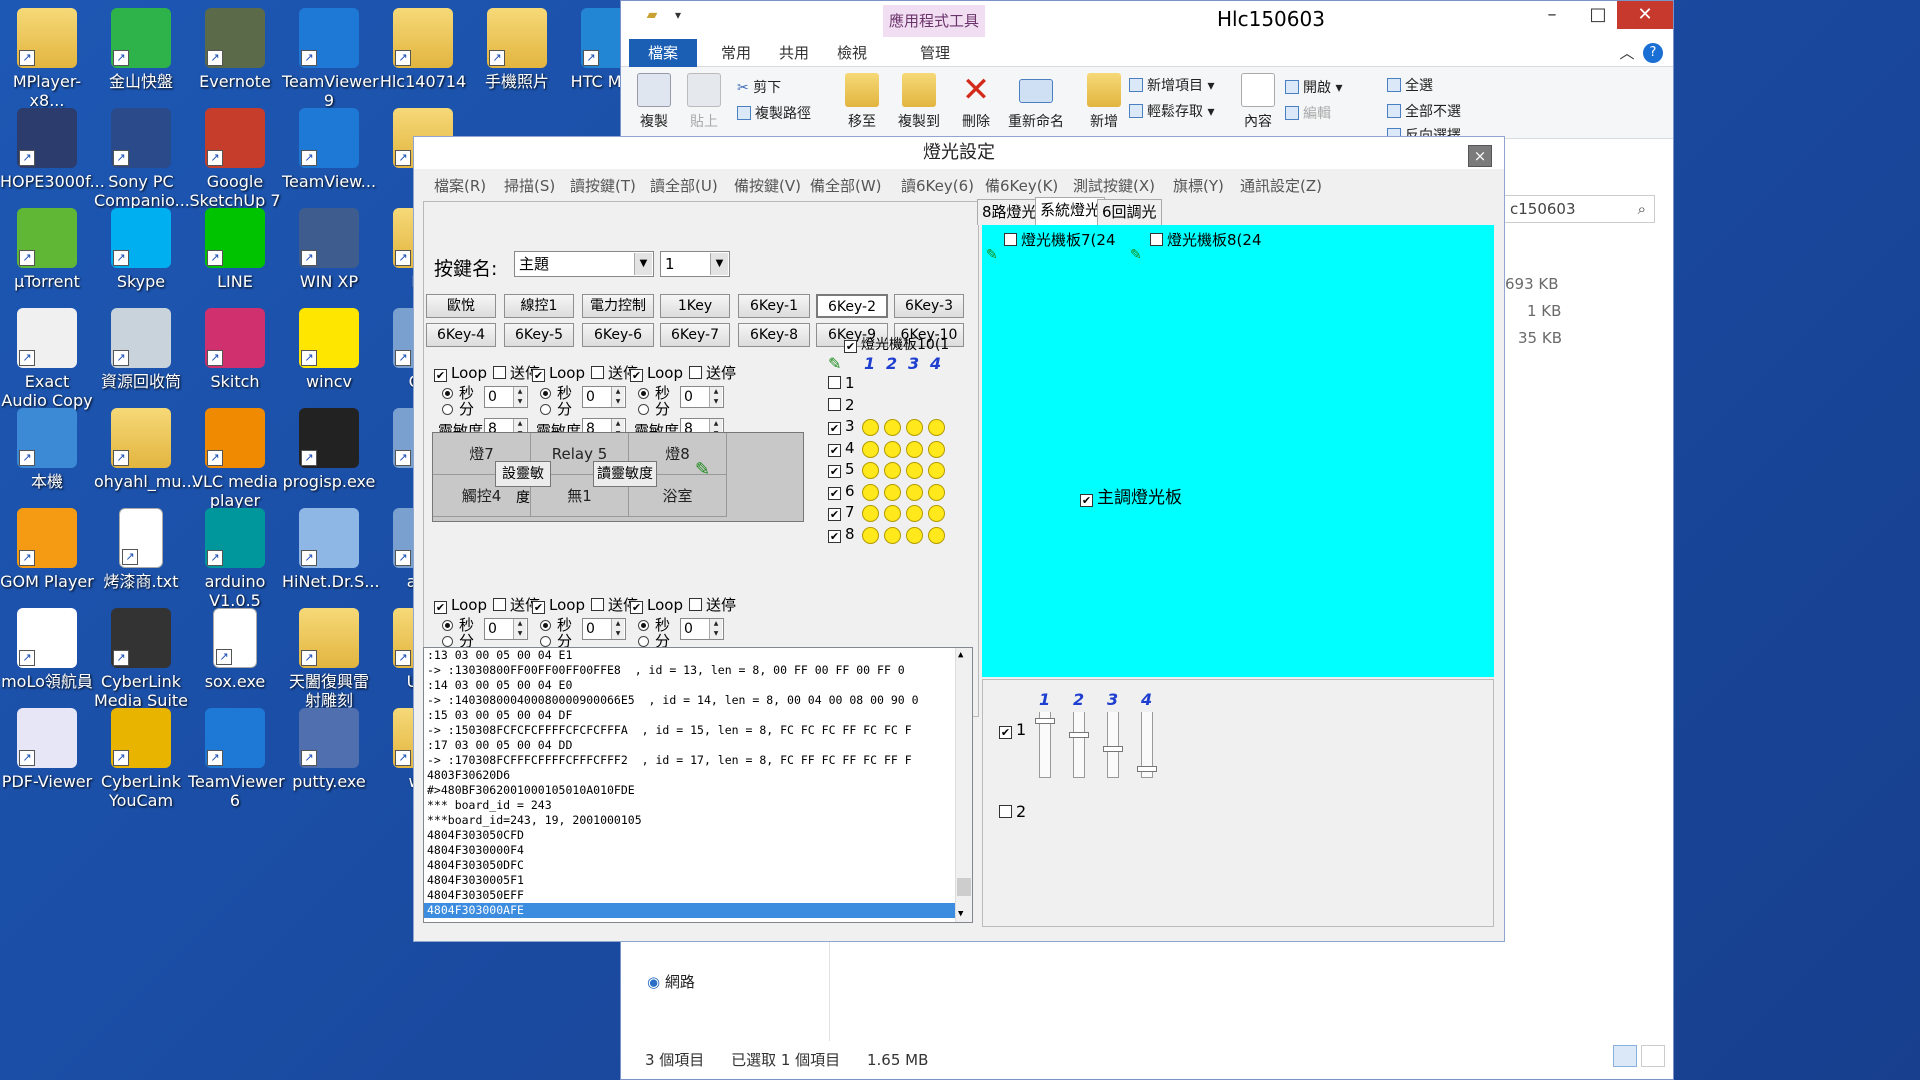 This screenshot has width=1920, height=1080. I want to click on desktop-icon: ↗ LINE, so click(235, 247).